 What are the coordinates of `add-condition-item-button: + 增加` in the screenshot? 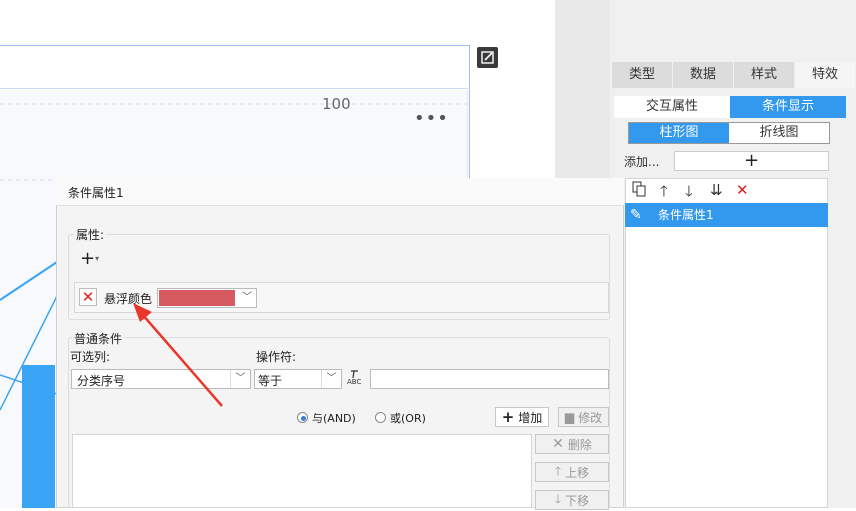 It's located at (522, 417).